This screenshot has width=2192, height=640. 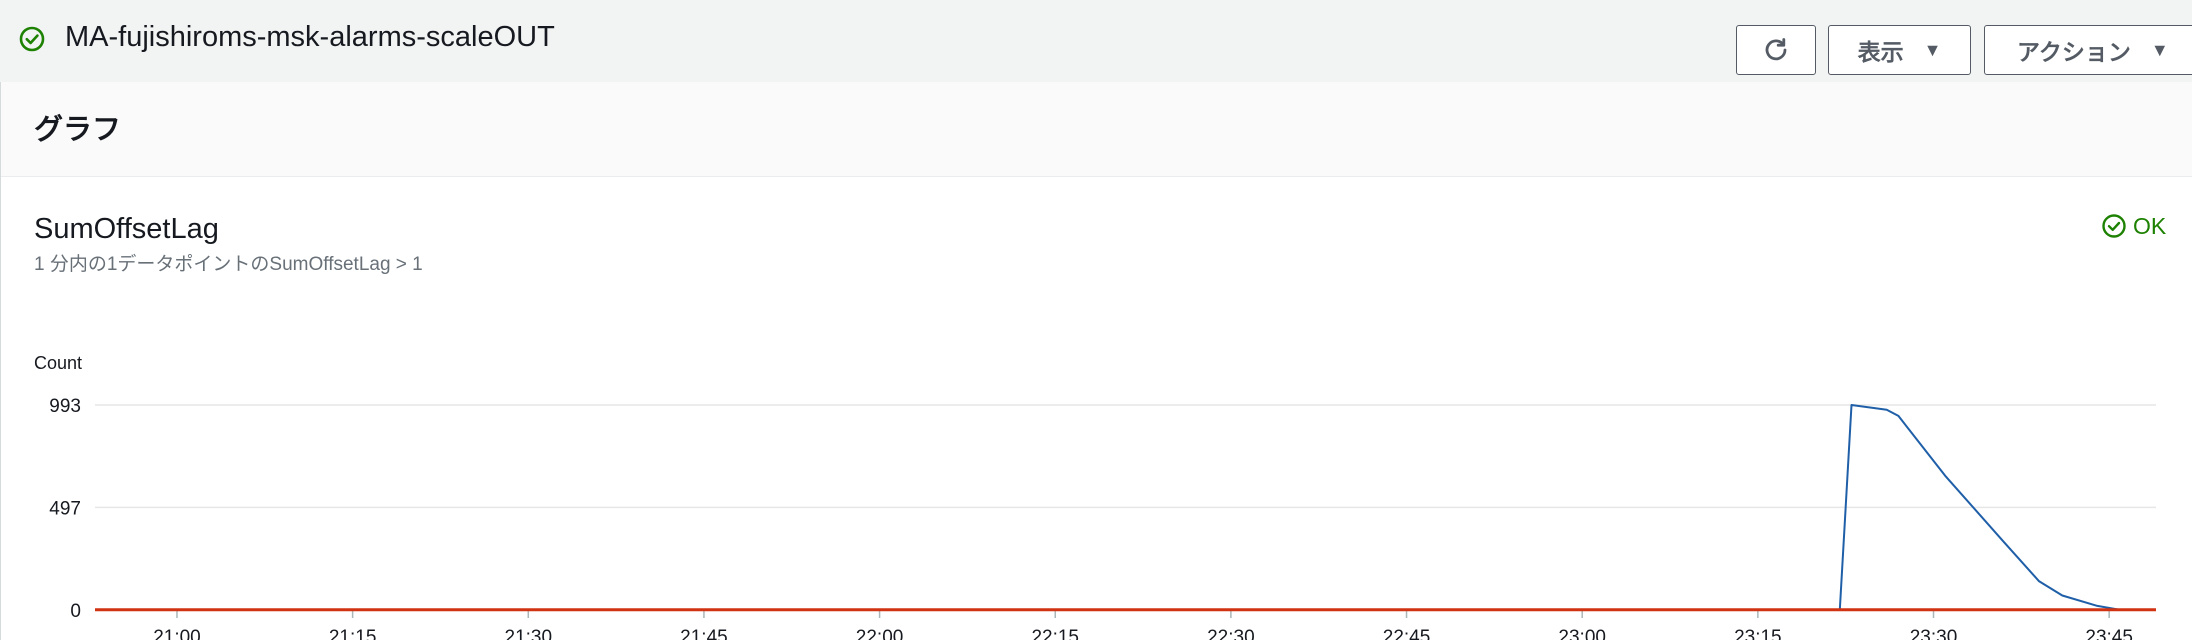 I want to click on refresh-button, so click(x=1776, y=50).